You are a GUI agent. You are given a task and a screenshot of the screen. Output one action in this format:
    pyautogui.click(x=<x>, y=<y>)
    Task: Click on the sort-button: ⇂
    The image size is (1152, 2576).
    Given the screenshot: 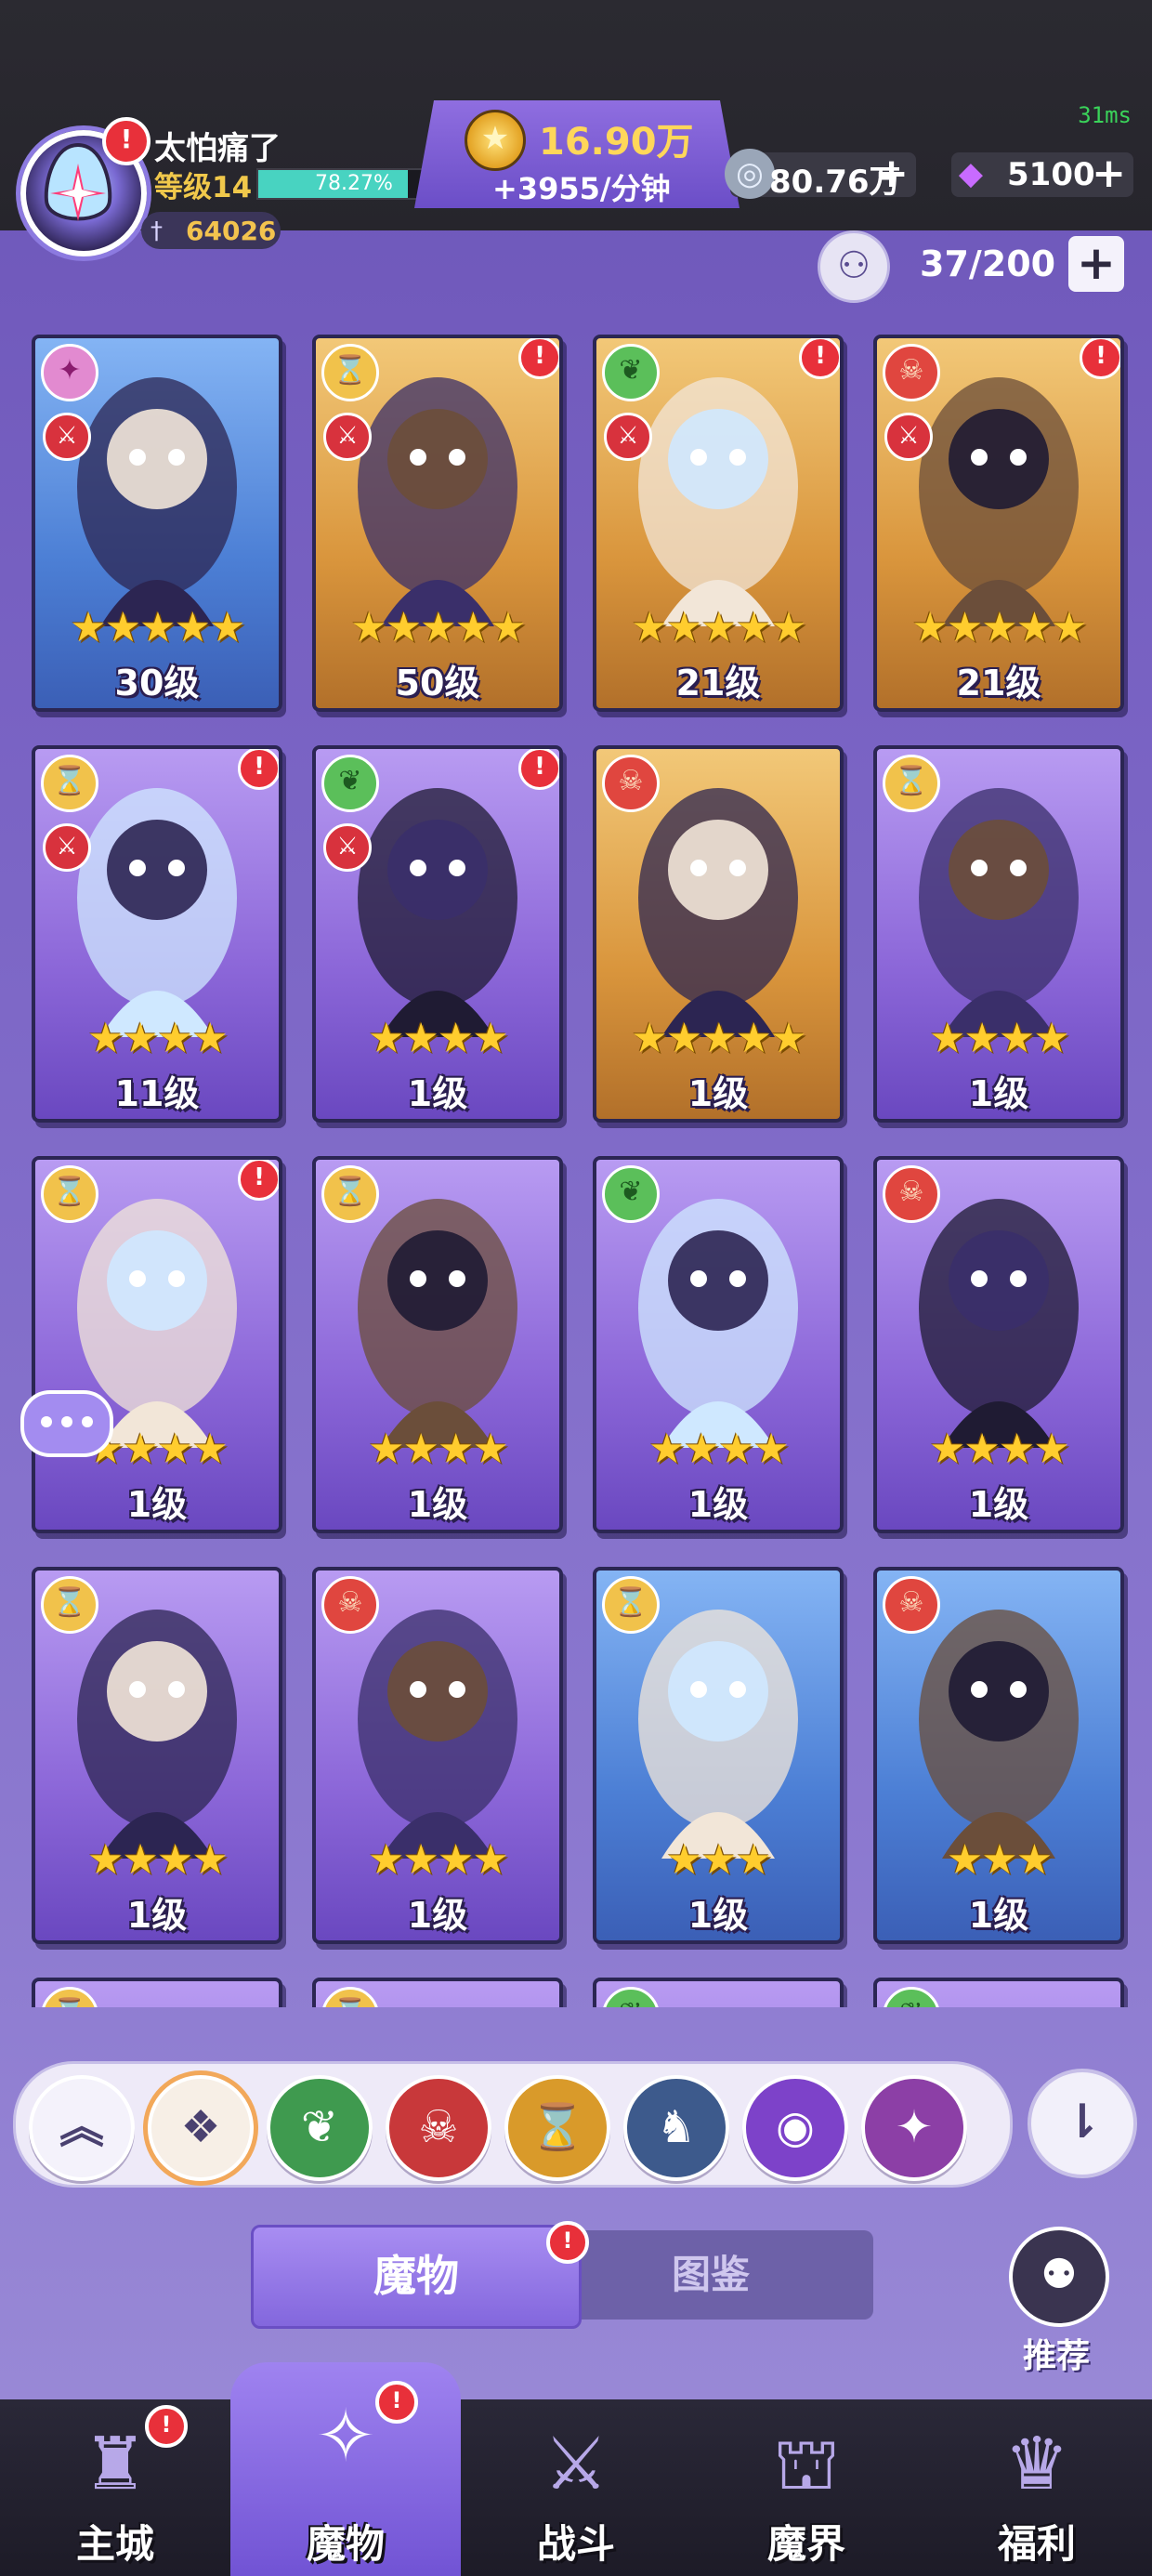 What is the action you would take?
    pyautogui.click(x=1082, y=2123)
    